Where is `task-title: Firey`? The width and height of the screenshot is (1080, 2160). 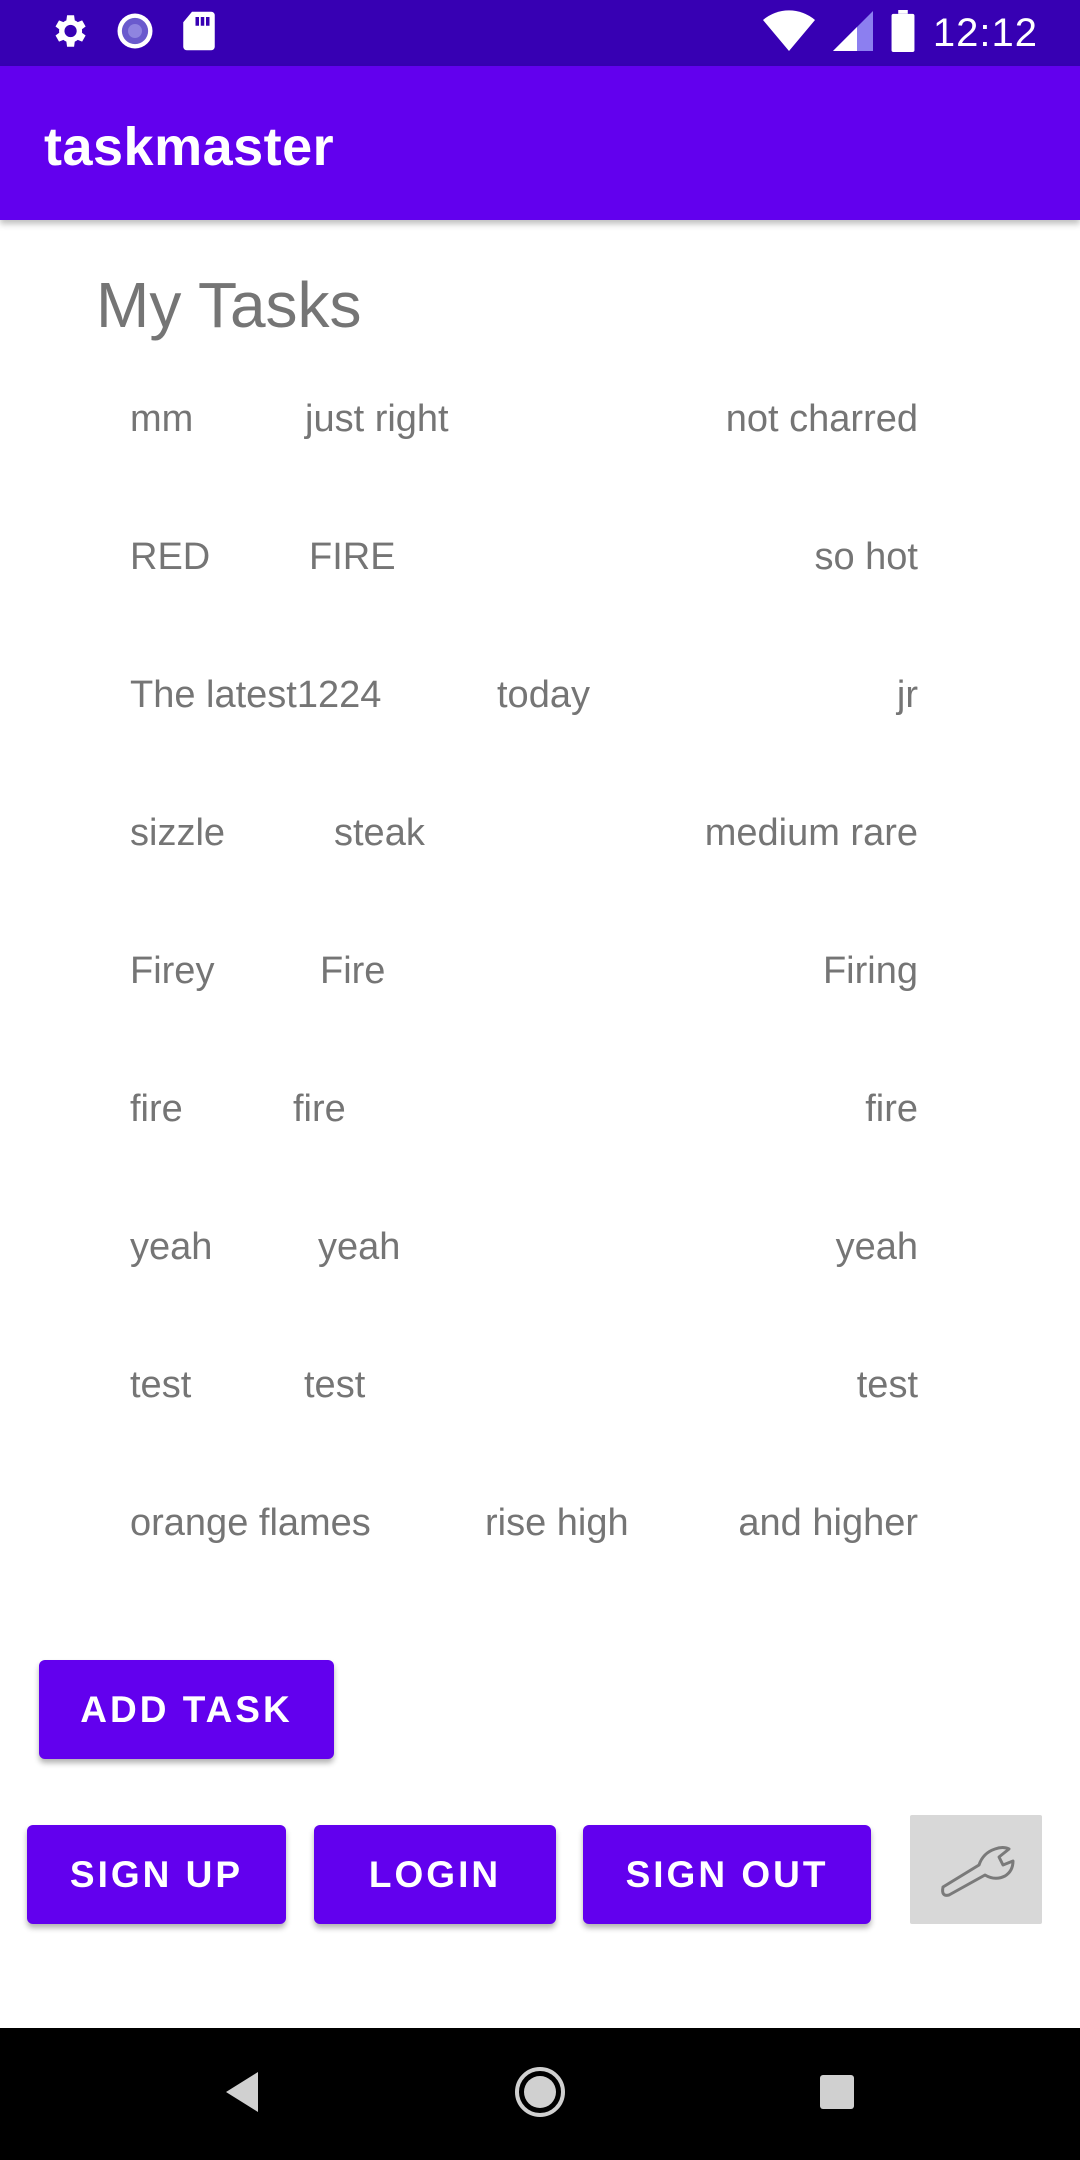
task-title: Firey is located at coordinates (172, 971).